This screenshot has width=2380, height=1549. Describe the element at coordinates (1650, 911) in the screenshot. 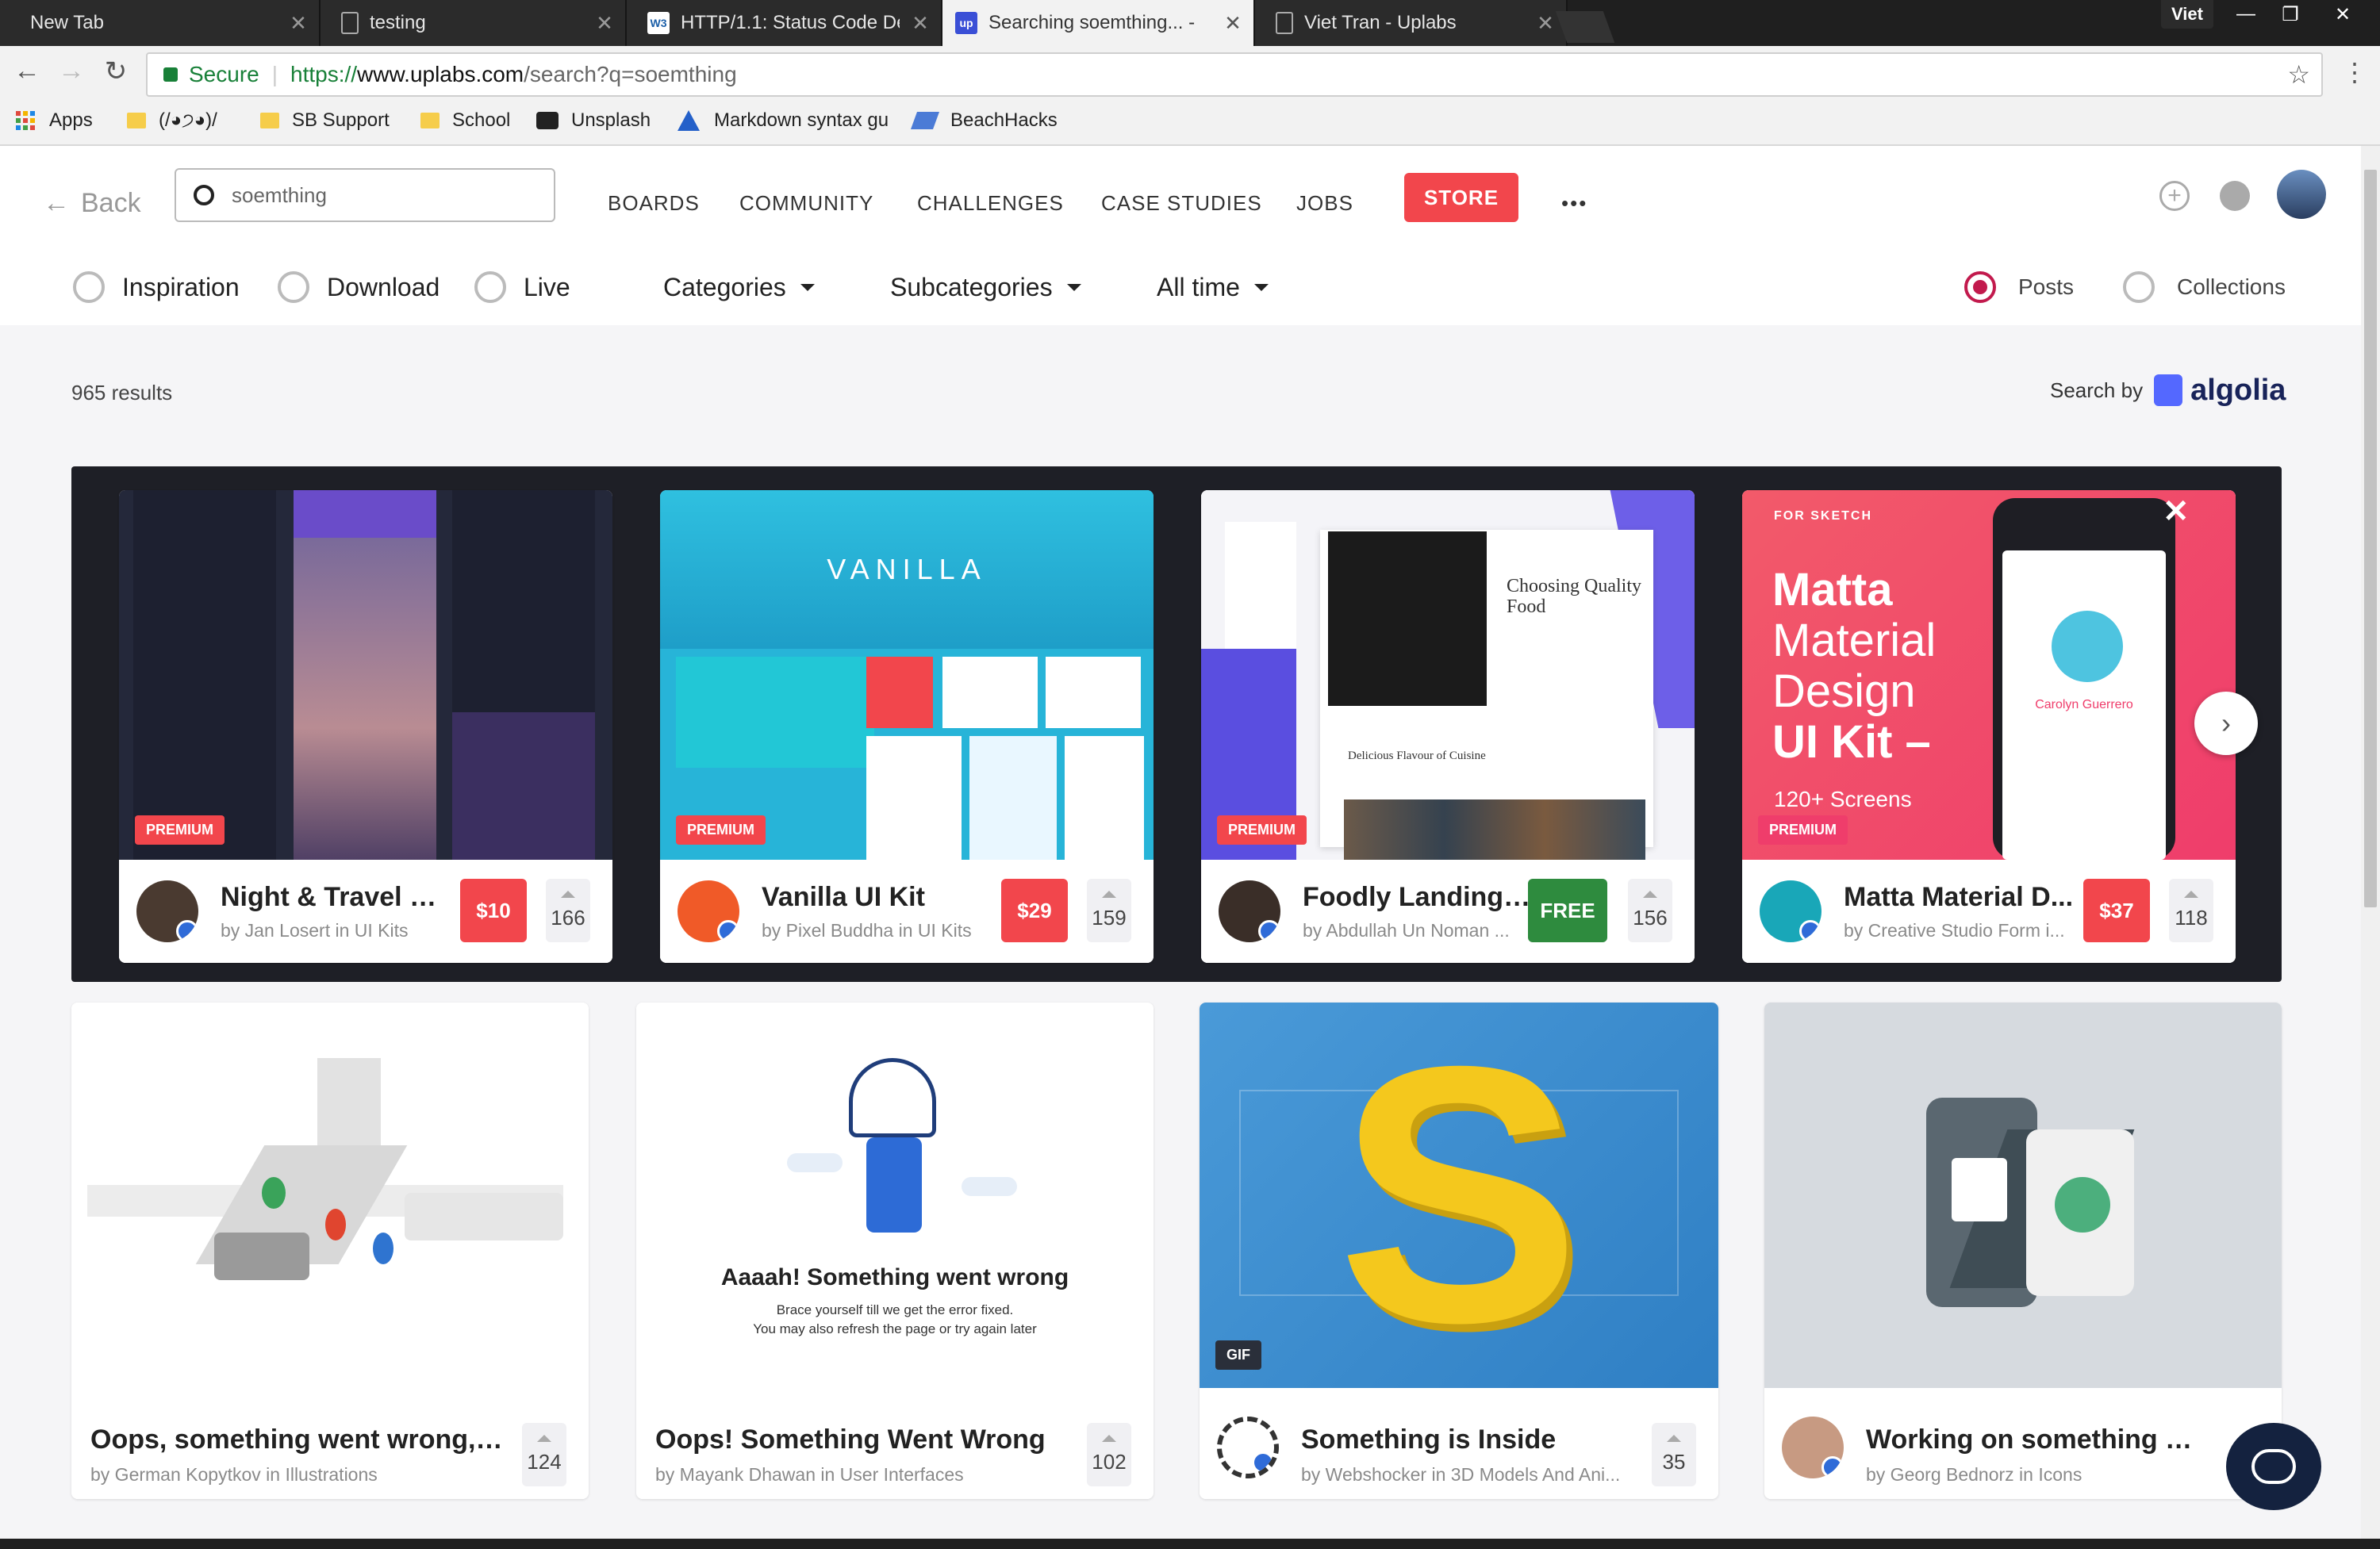

I see `upvote-button: 156` at that location.